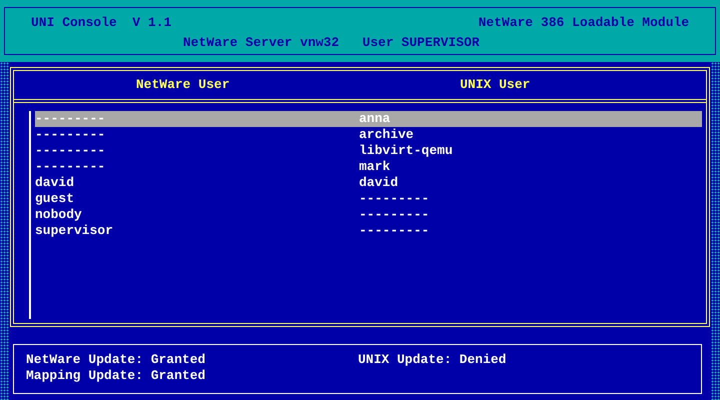 Image resolution: width=720 pixels, height=400 pixels. I want to click on table-cell-text: anna, so click(375, 119).